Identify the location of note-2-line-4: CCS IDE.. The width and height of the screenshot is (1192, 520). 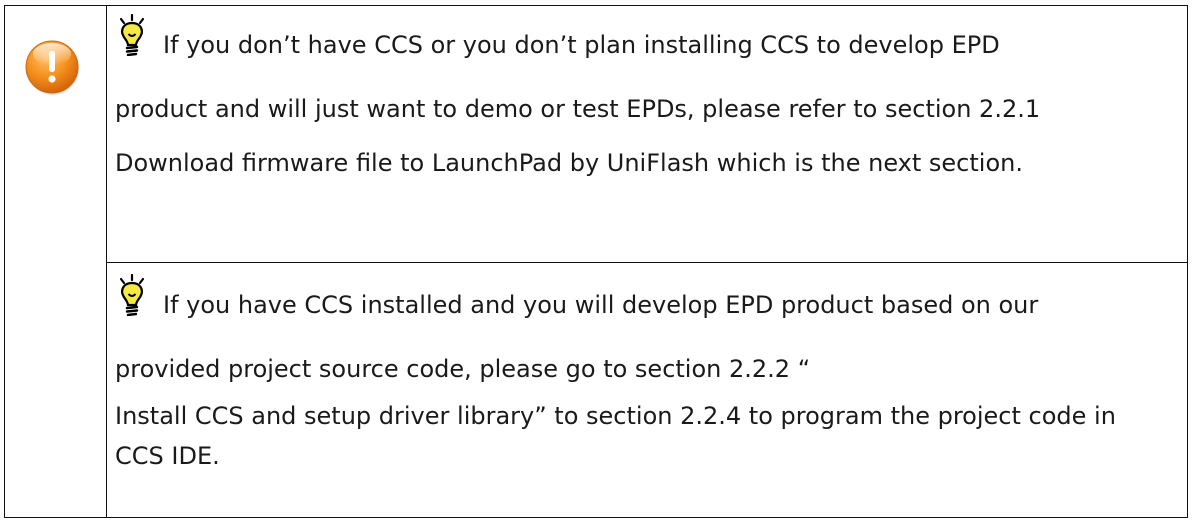
(167, 456).